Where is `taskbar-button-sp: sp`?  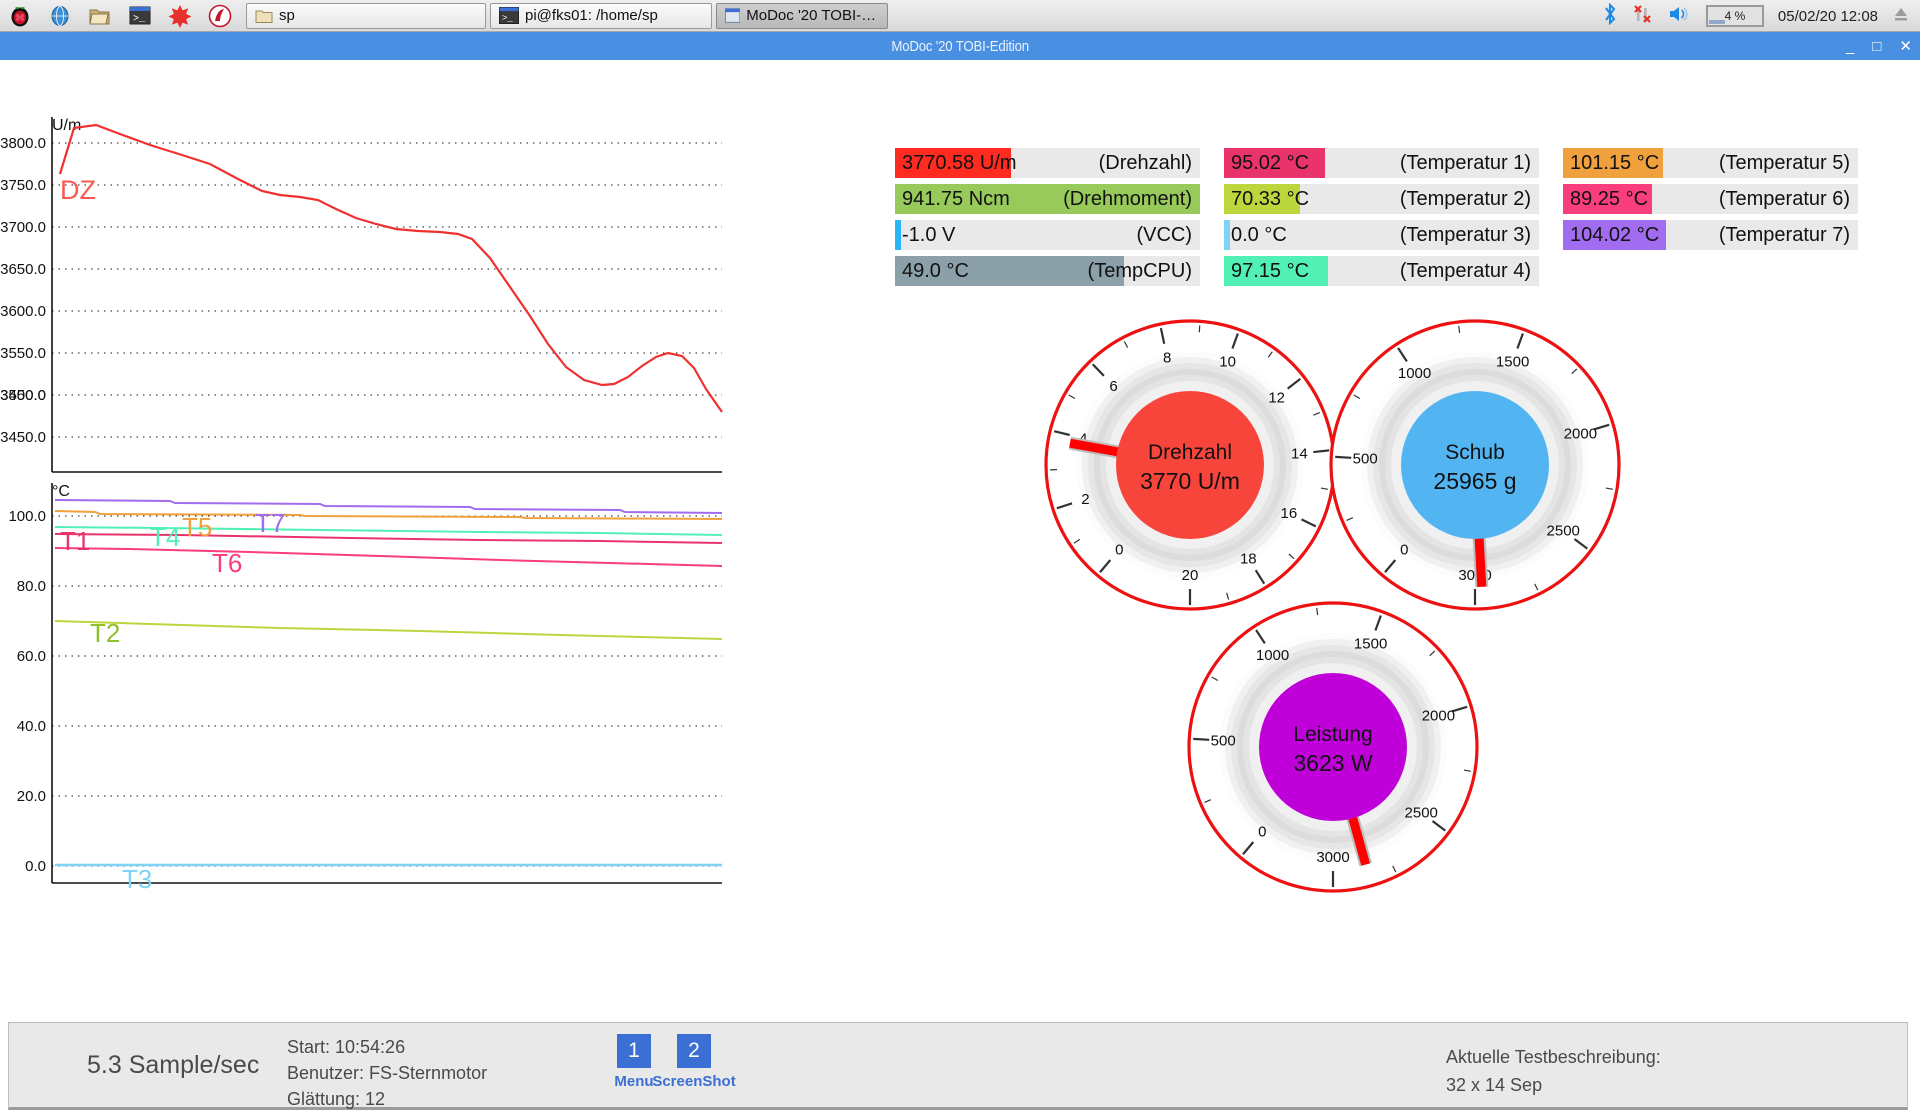 taskbar-button-sp: sp is located at coordinates (366, 16).